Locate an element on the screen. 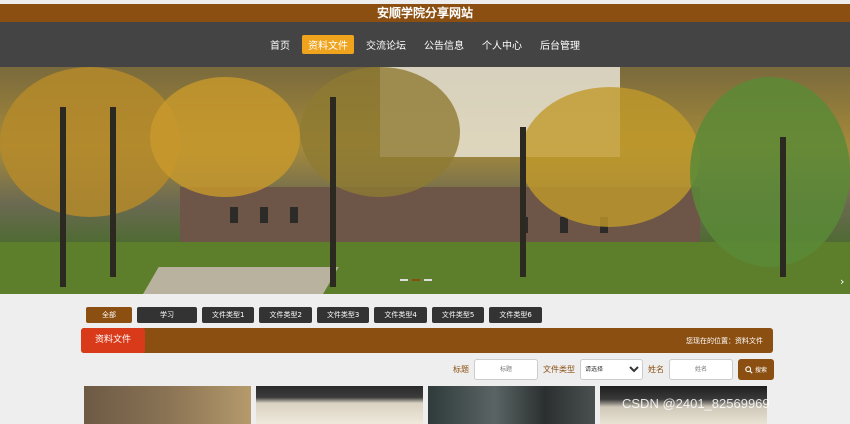 This screenshot has height=424, width=850. section-title: 资料文件 is located at coordinates (113, 340).